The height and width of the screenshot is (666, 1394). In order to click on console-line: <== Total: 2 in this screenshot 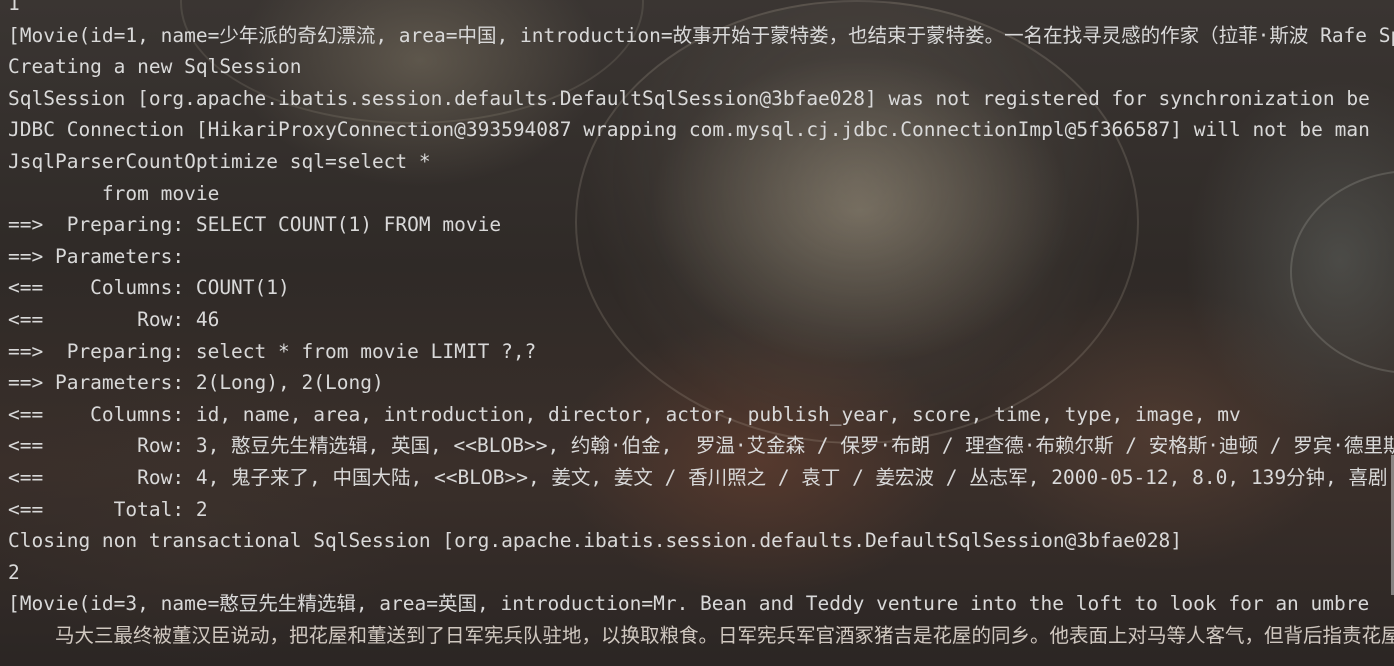, I will do `click(108, 509)`.